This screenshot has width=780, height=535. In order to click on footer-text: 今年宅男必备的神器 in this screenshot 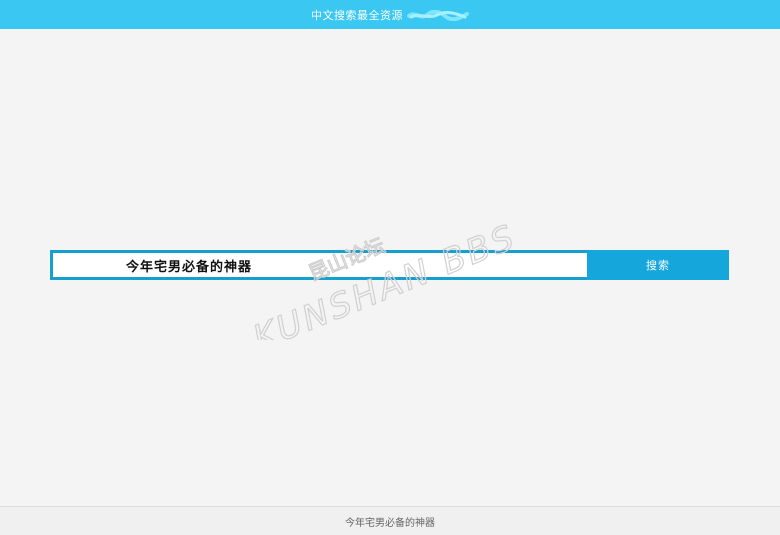, I will do `click(390, 523)`.